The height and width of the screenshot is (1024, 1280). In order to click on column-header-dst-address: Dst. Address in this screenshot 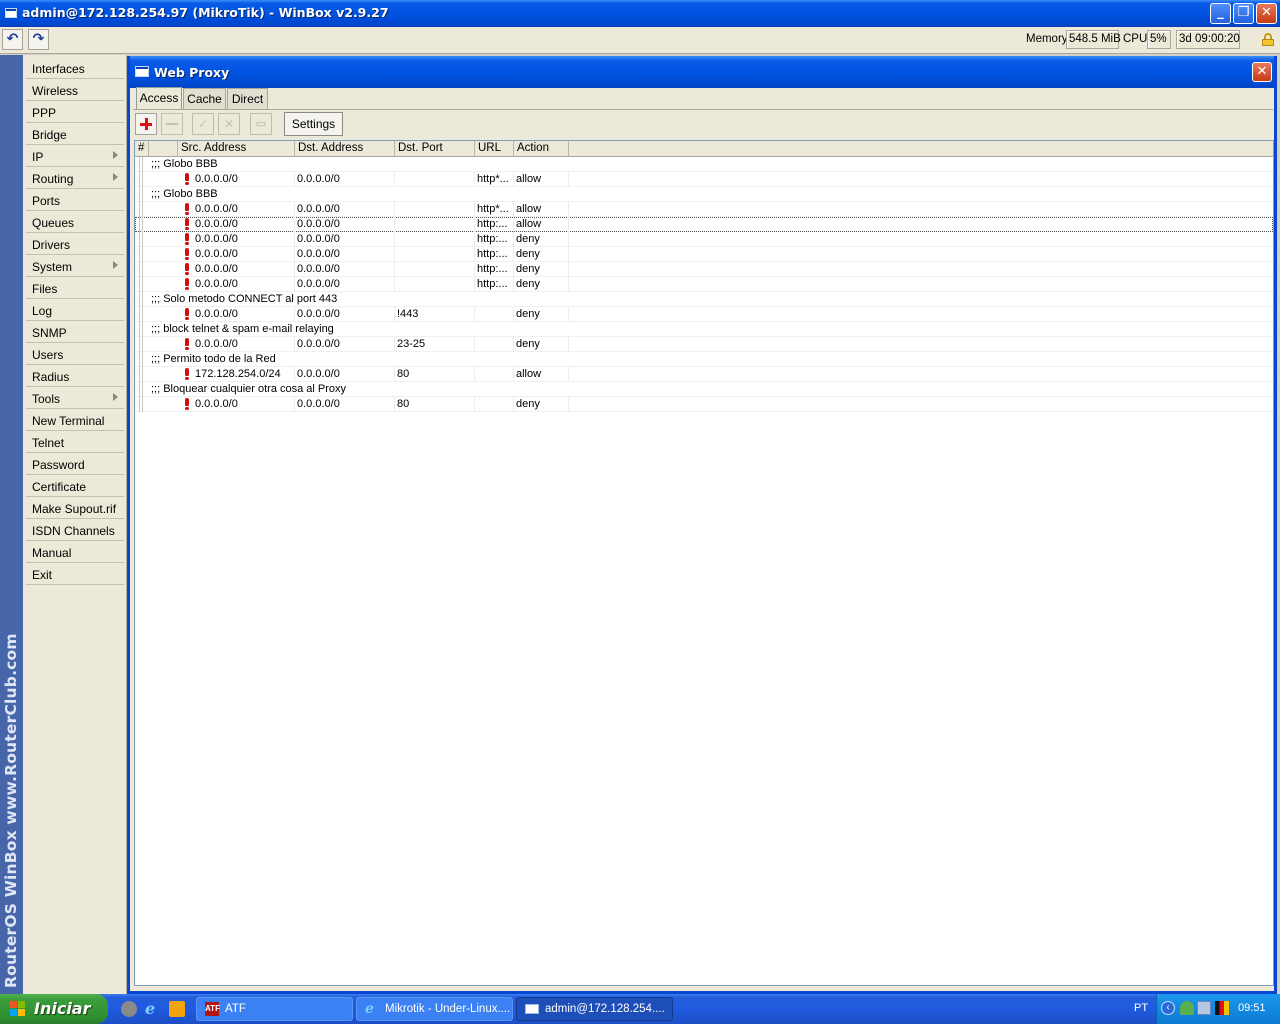, I will do `click(345, 149)`.